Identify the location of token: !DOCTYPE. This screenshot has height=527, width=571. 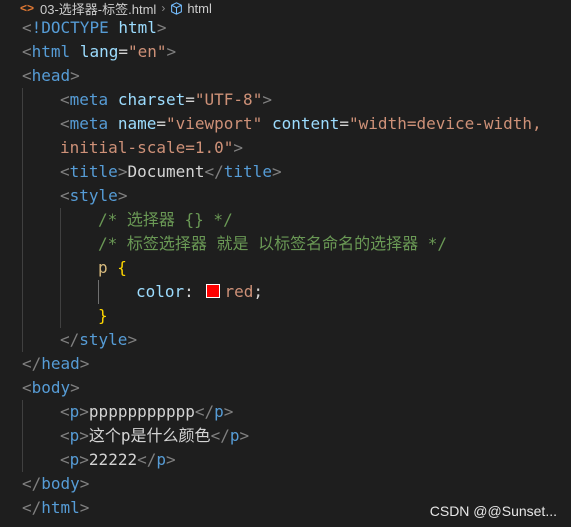
(70, 27).